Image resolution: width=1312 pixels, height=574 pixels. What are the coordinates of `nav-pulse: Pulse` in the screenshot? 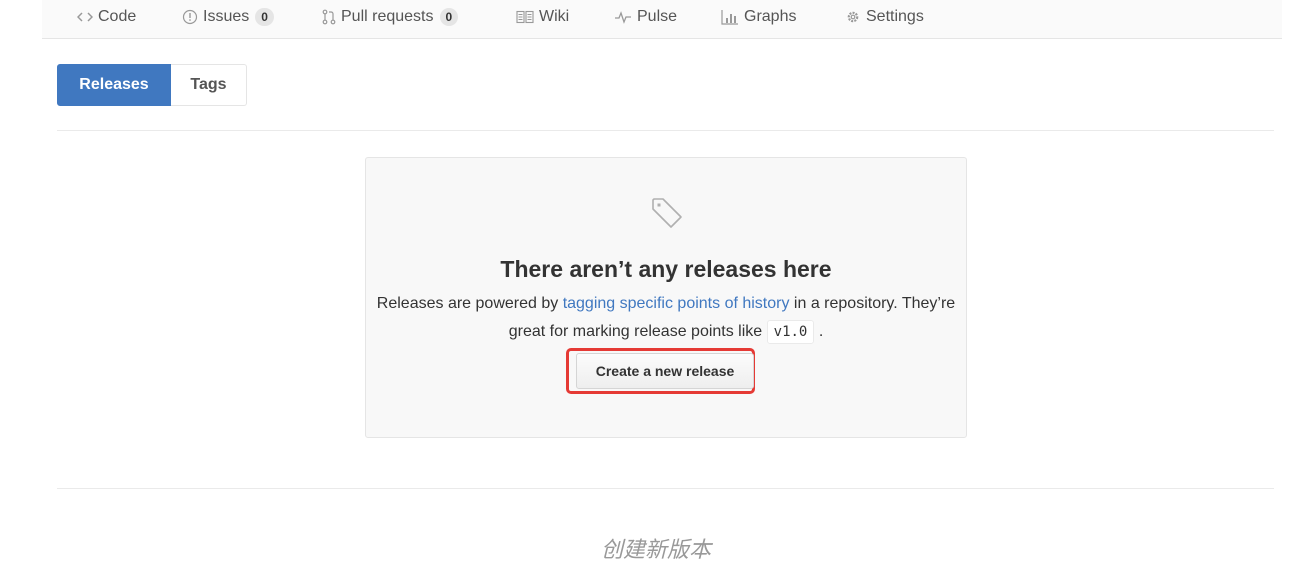 It's located at (645, 17).